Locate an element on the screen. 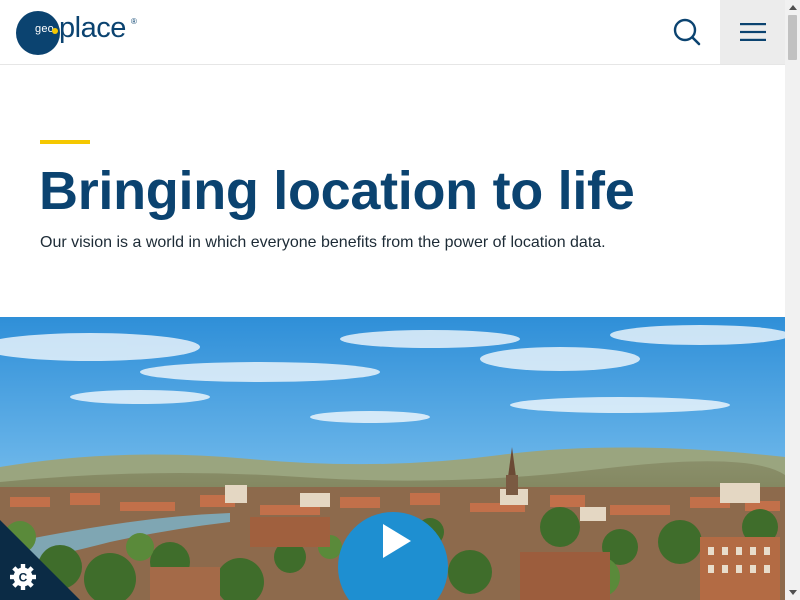  scroll-down-arrow is located at coordinates (792, 592).